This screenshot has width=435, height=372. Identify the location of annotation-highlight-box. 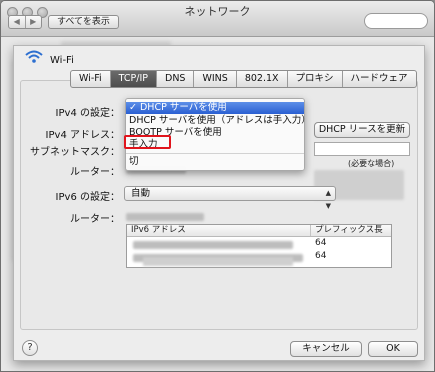
(147, 142).